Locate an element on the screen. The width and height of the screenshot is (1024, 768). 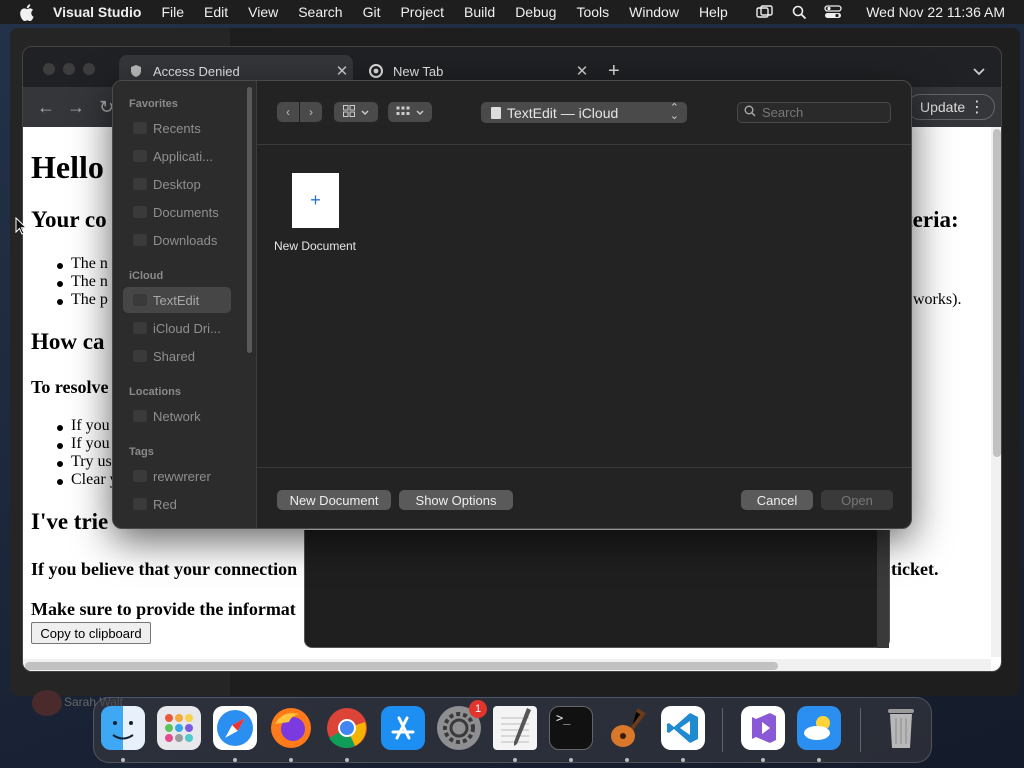
finder-icon is located at coordinates (123, 728).